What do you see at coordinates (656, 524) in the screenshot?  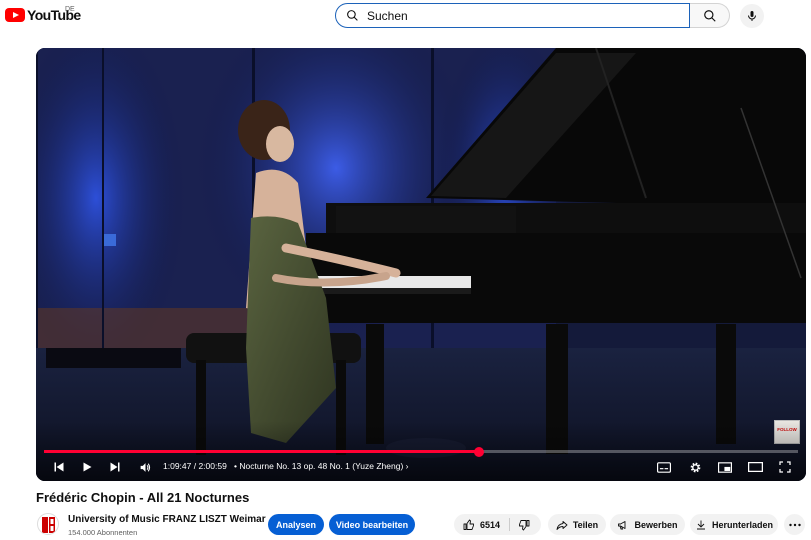 I see `promote-label: Bewerben` at bounding box center [656, 524].